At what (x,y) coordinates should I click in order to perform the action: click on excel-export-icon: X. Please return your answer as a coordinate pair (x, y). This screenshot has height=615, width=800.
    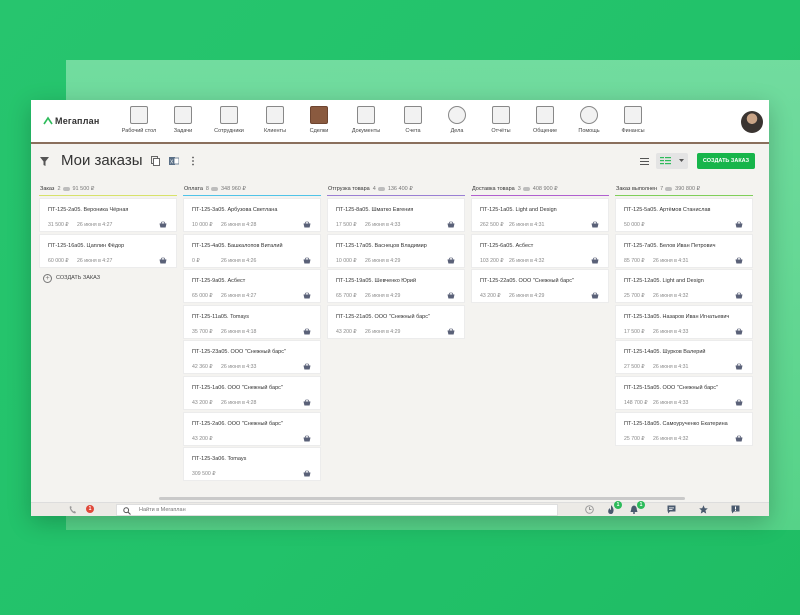
    Looking at the image, I should click on (174, 161).